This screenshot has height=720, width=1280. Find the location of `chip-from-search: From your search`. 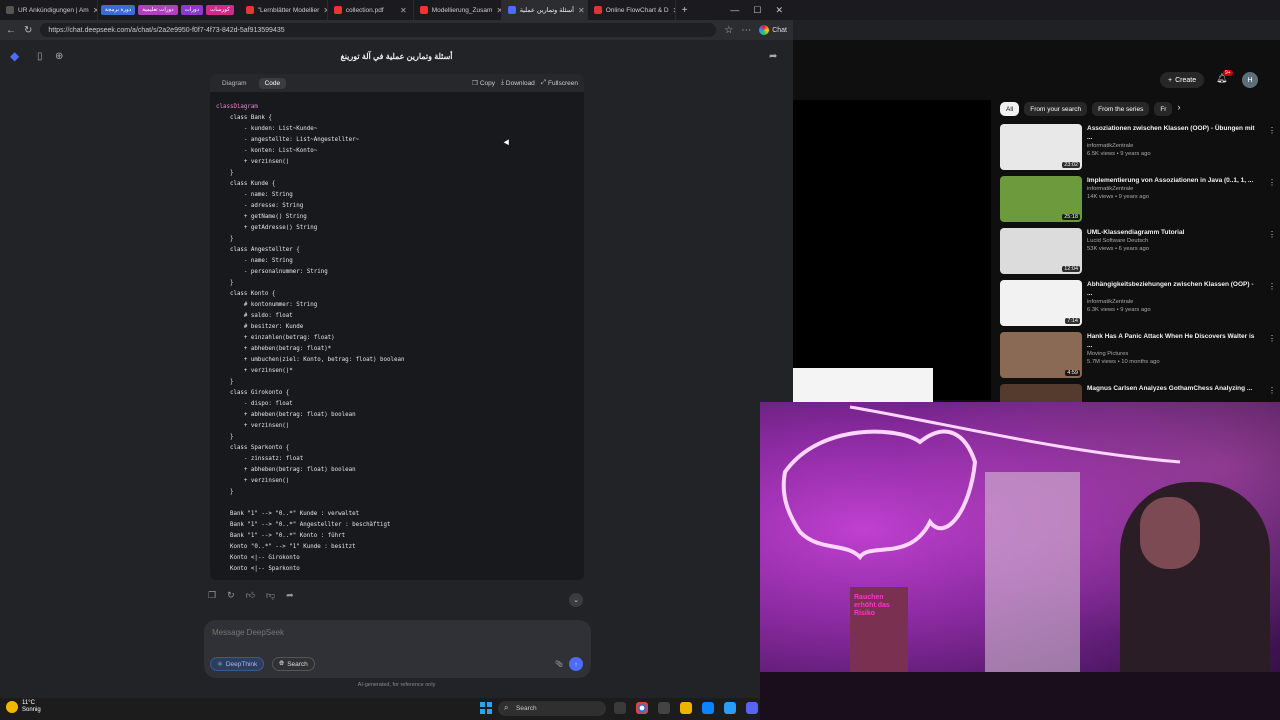

chip-from-search: From your search is located at coordinates (1056, 109).